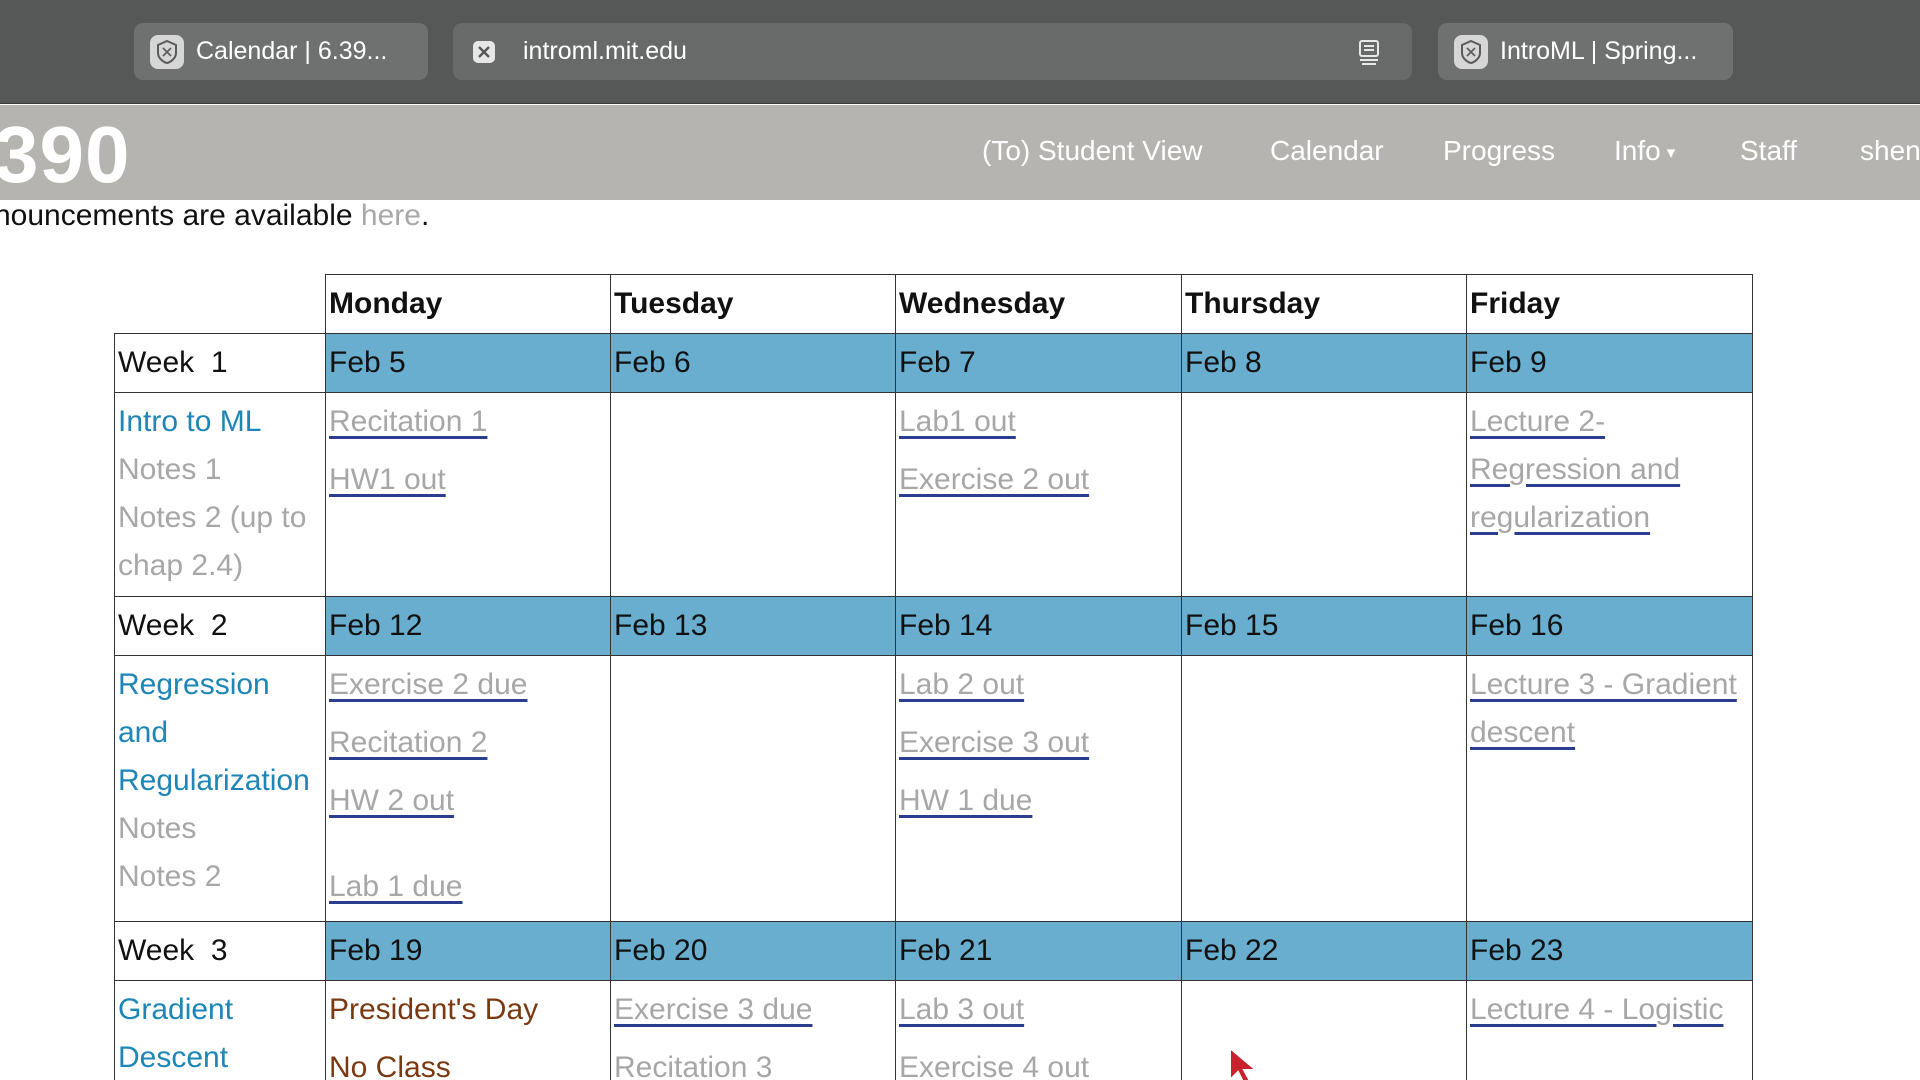 The image size is (1920, 1080). What do you see at coordinates (1245, 1062) in the screenshot?
I see `mouse-cursor-icon` at bounding box center [1245, 1062].